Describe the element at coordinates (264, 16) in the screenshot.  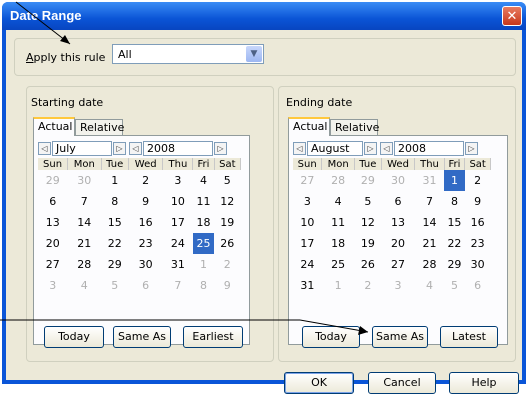
I see `title-bar: Date Range ✕` at that location.